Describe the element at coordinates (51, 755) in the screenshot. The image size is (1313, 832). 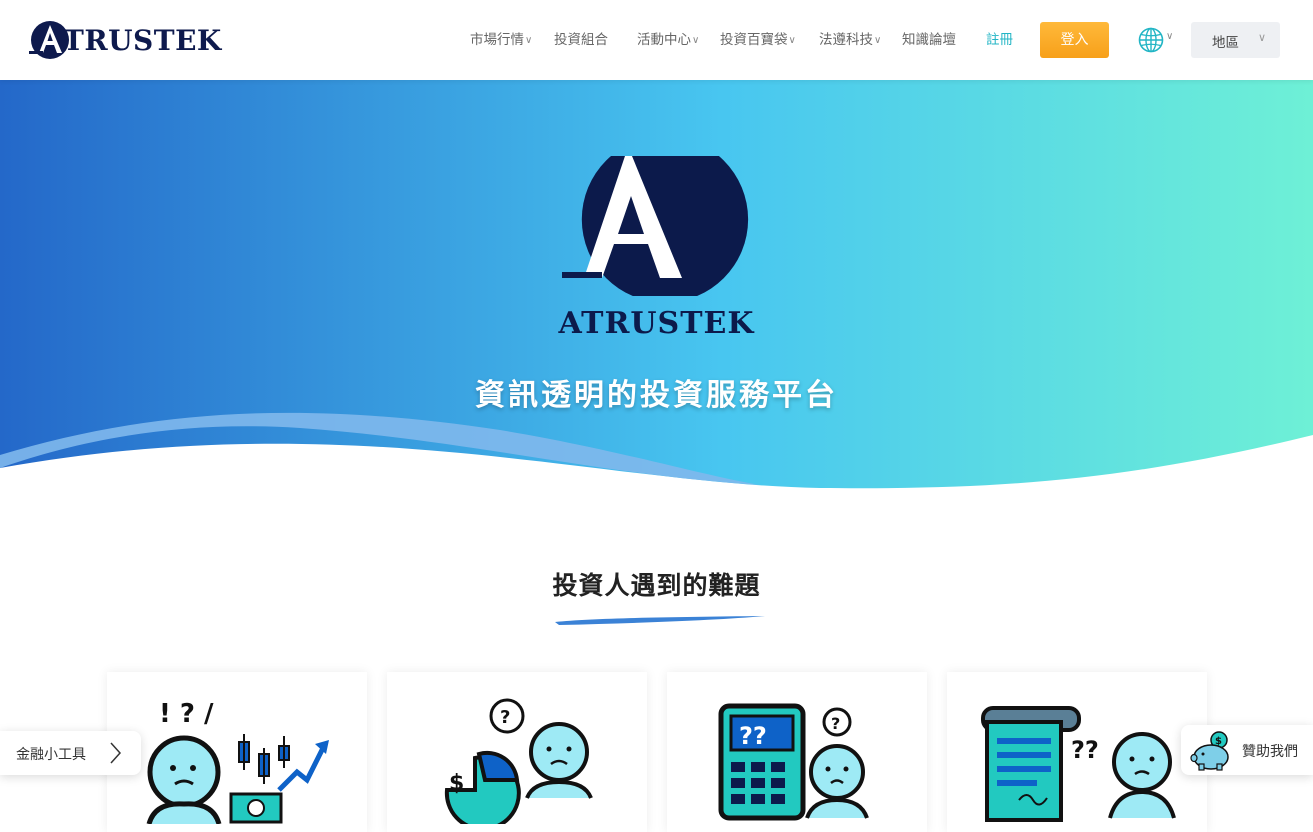
I see `financial-tools-label: 金融小工具` at that location.